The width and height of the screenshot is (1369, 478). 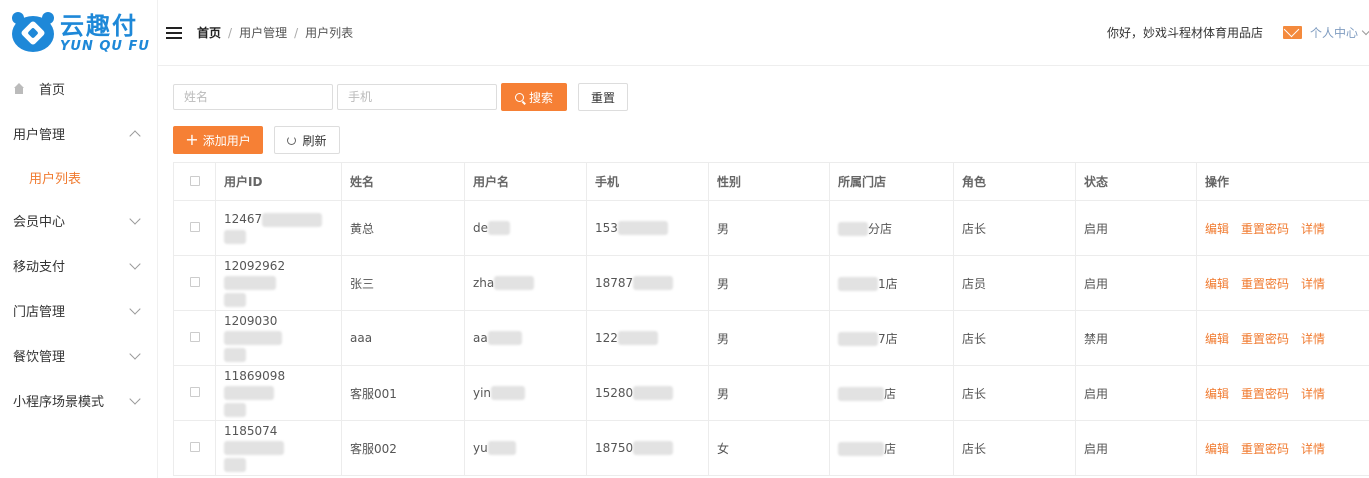 I want to click on role-cell: 店员, so click(x=1014, y=283).